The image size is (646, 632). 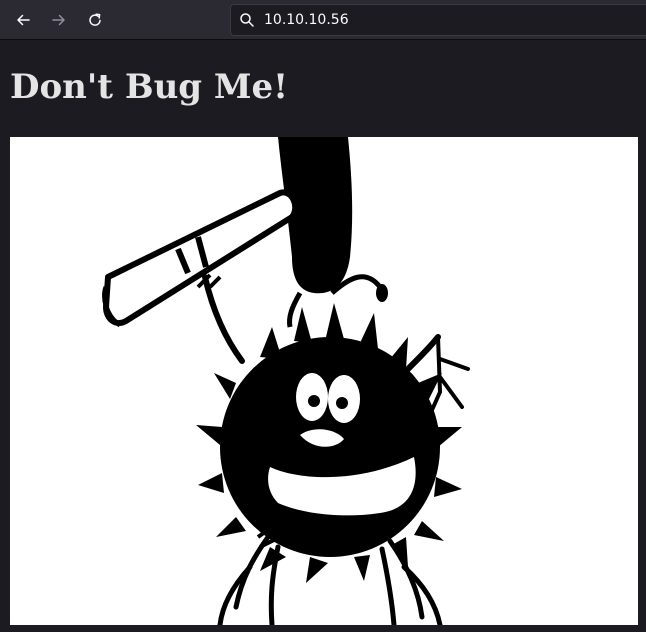 What do you see at coordinates (247, 20) in the screenshot?
I see `search-icon` at bounding box center [247, 20].